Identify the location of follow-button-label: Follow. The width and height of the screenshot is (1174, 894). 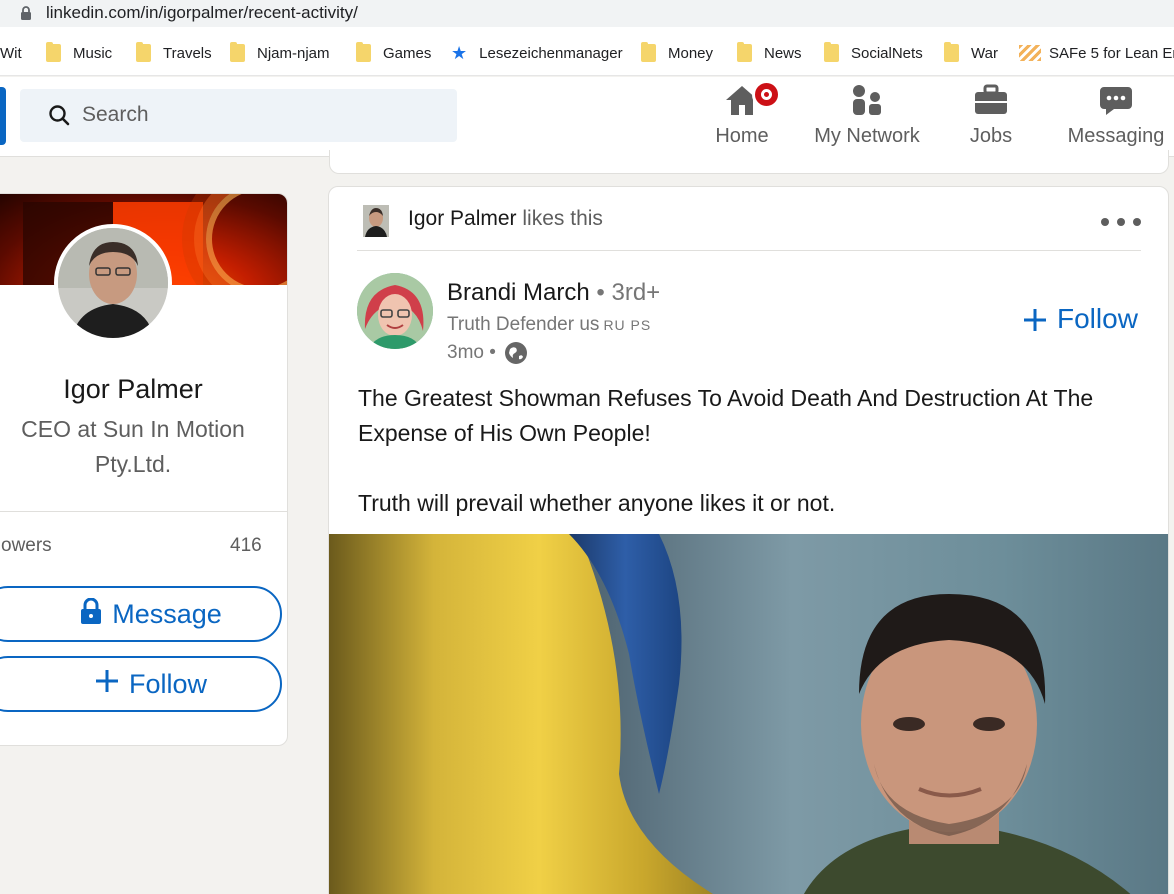
(168, 683).